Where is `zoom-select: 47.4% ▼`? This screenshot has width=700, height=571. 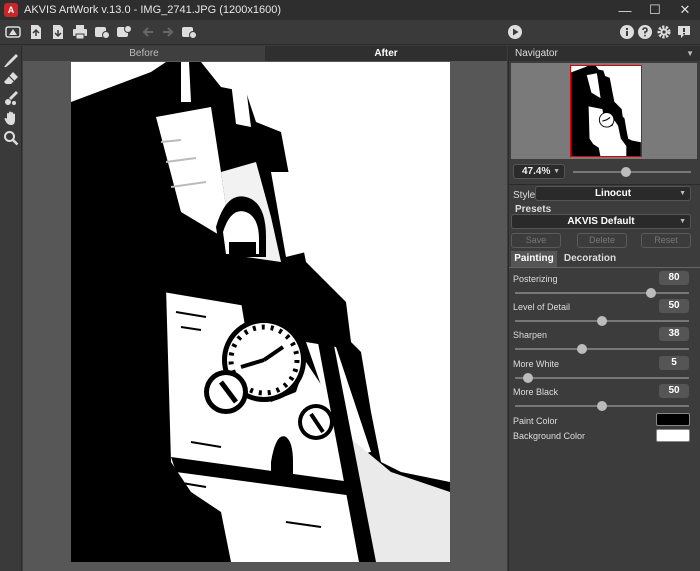 zoom-select: 47.4% ▼ is located at coordinates (539, 171).